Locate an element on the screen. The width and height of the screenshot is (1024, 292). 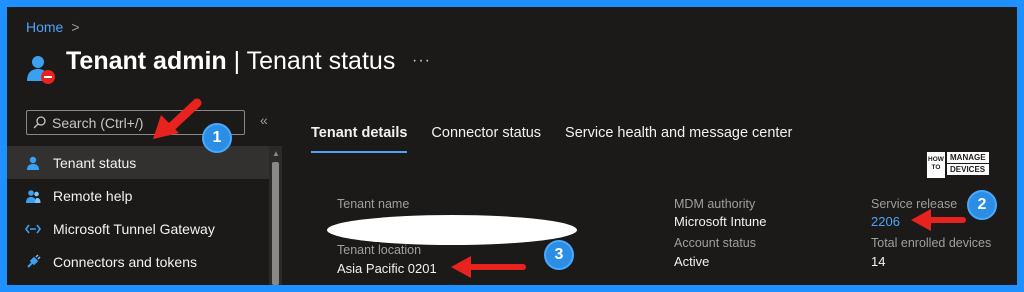
collapse-sidebar-button: « is located at coordinates (264, 120).